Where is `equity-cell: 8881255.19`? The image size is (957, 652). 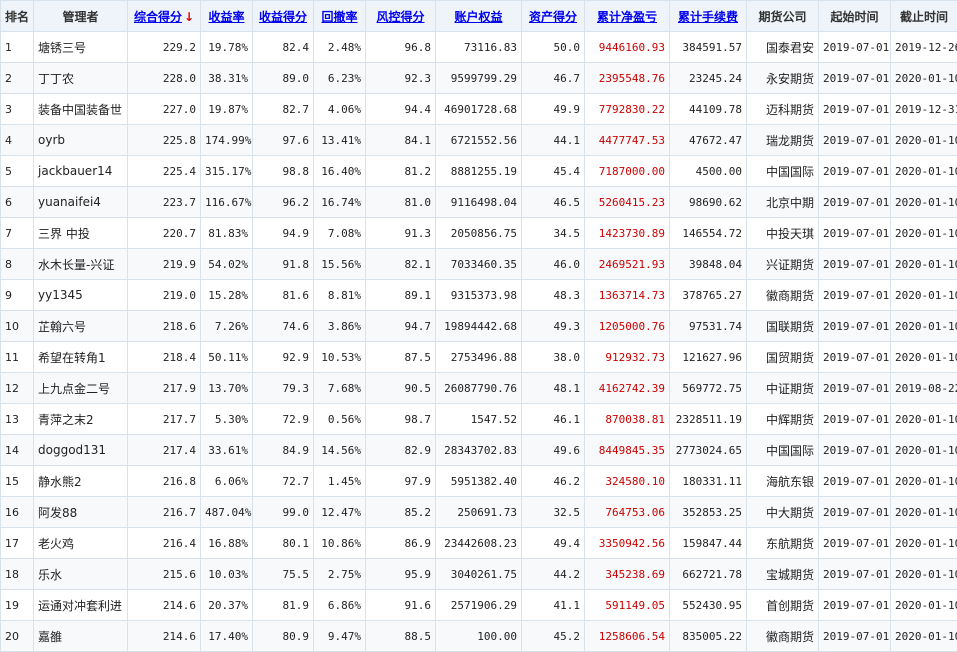
equity-cell: 8881255.19 is located at coordinates (479, 171).